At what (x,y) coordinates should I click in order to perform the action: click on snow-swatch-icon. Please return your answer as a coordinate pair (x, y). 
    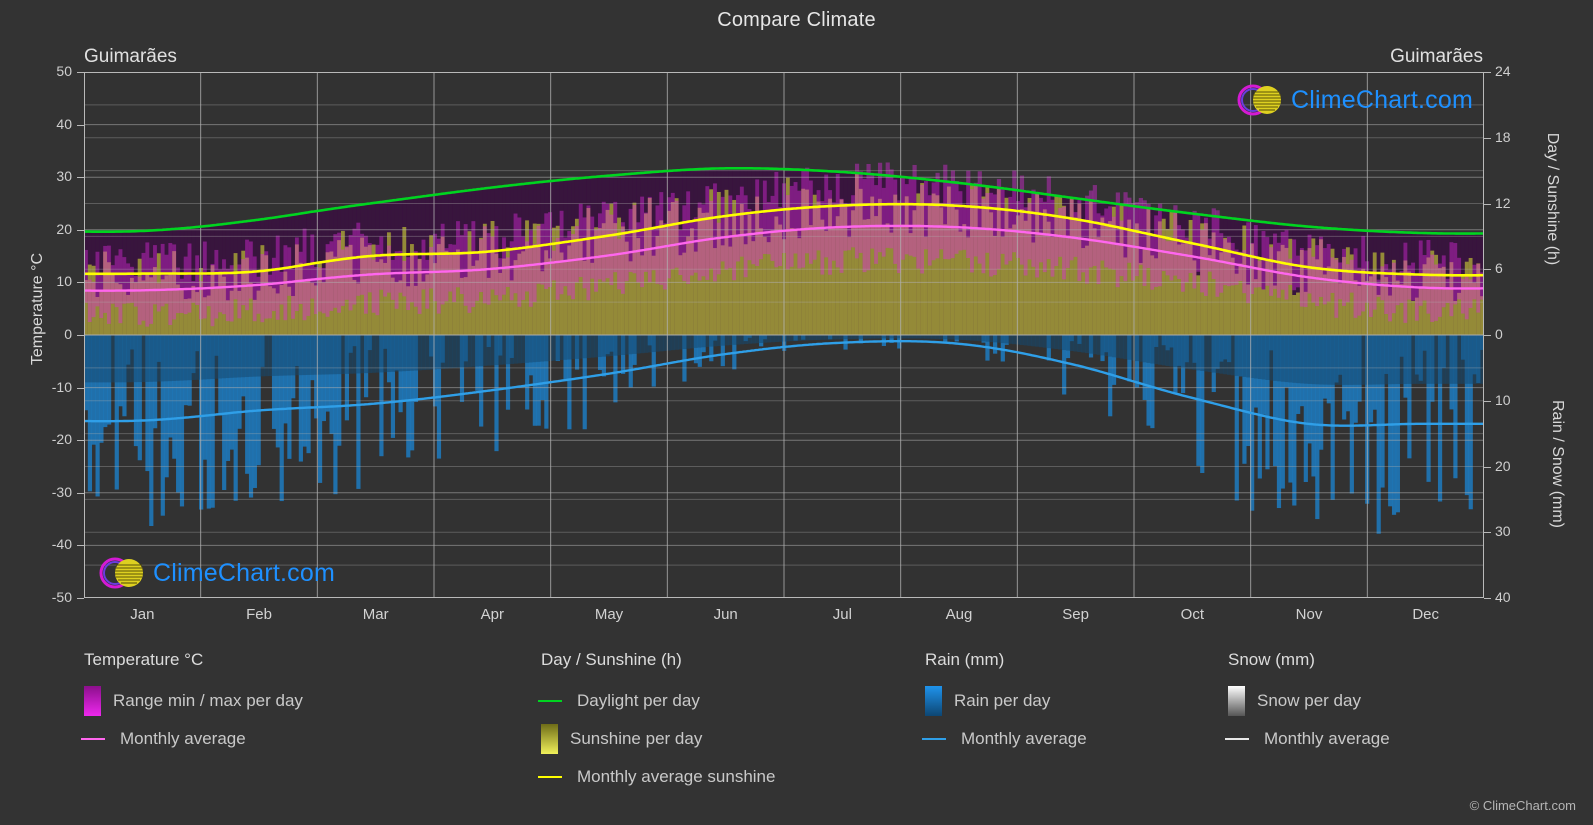
    Looking at the image, I should click on (1236, 701).